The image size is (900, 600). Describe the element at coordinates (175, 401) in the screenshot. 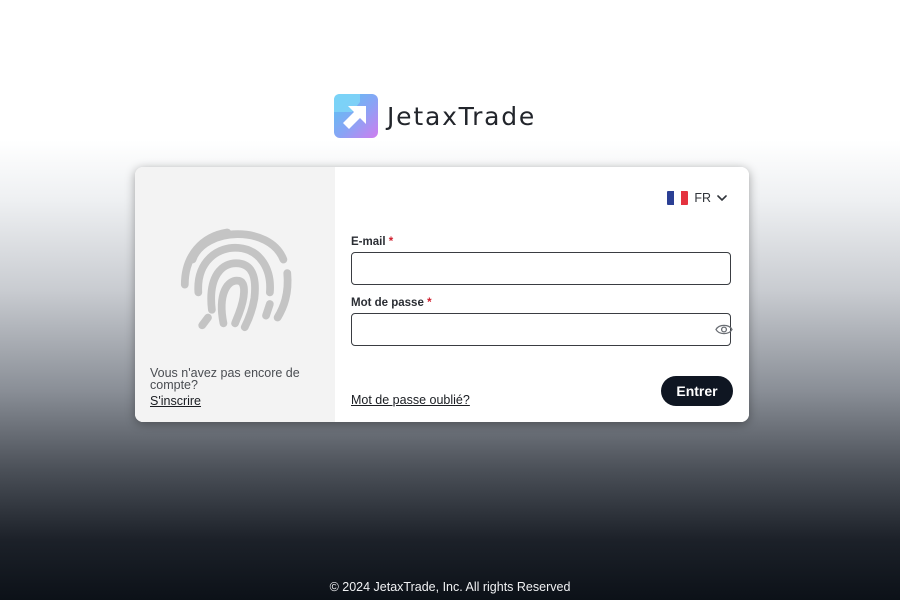

I see `signup-link: S'inscrire` at that location.